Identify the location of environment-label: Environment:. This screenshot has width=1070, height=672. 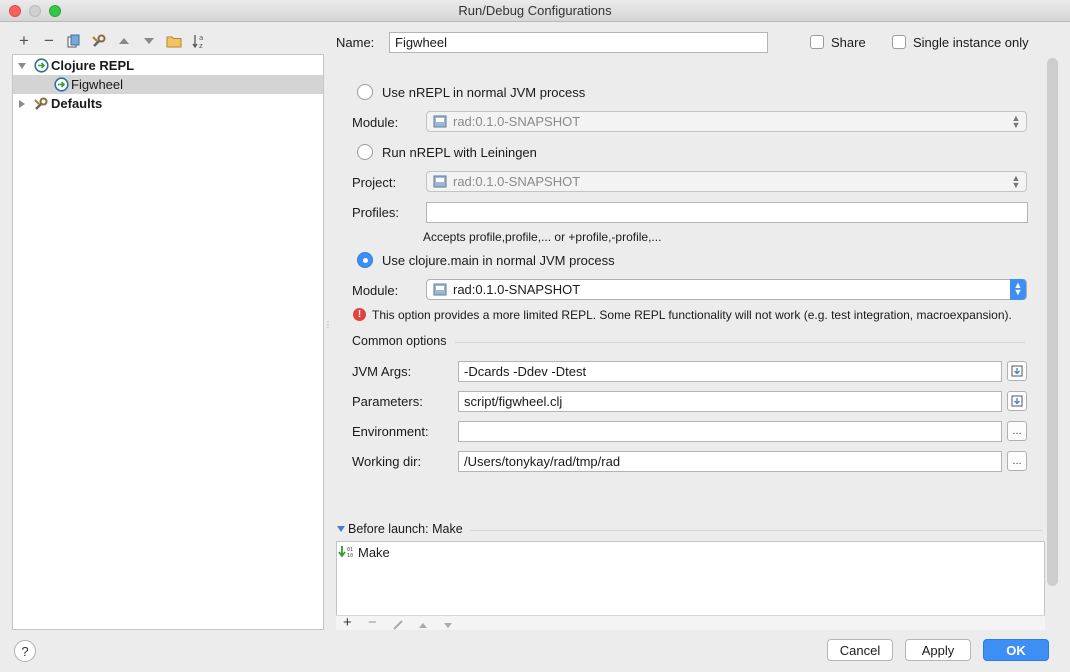
(390, 431).